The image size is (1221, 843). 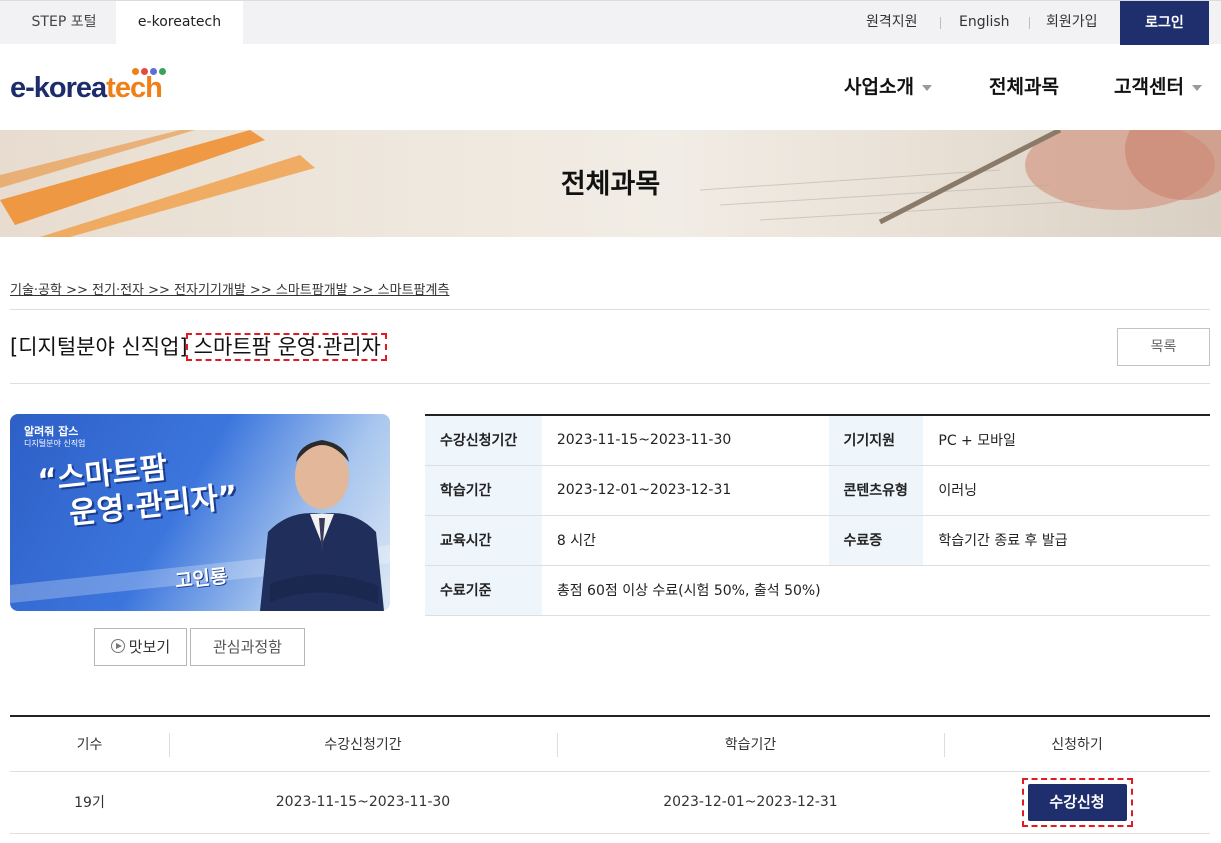 What do you see at coordinates (149, 647) in the screenshot?
I see `preview-button-label: 맛보기` at bounding box center [149, 647].